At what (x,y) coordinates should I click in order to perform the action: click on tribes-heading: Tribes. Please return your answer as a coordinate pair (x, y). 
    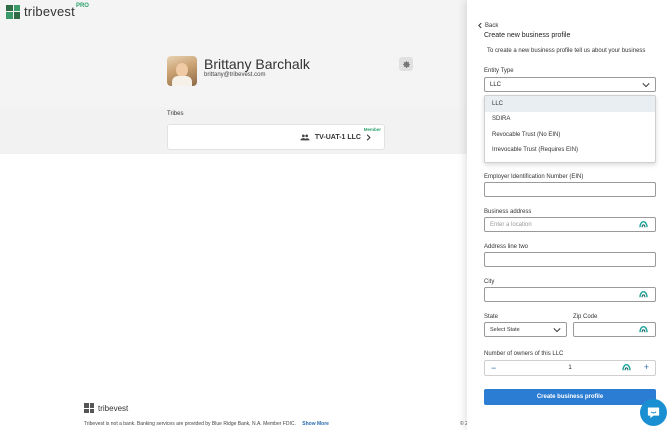
    Looking at the image, I should click on (175, 114).